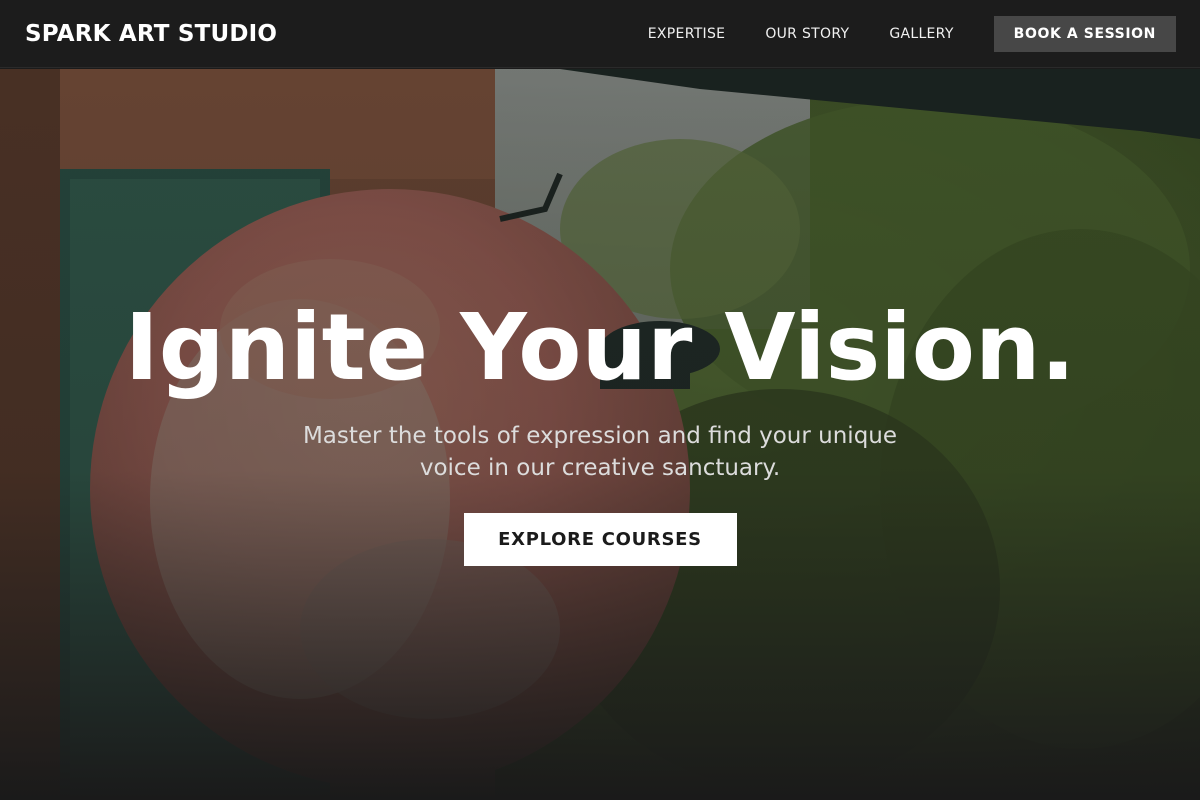 The image size is (1200, 800). Describe the element at coordinates (600, 540) in the screenshot. I see `explore-courses-button: EXPLORE COURSES` at that location.